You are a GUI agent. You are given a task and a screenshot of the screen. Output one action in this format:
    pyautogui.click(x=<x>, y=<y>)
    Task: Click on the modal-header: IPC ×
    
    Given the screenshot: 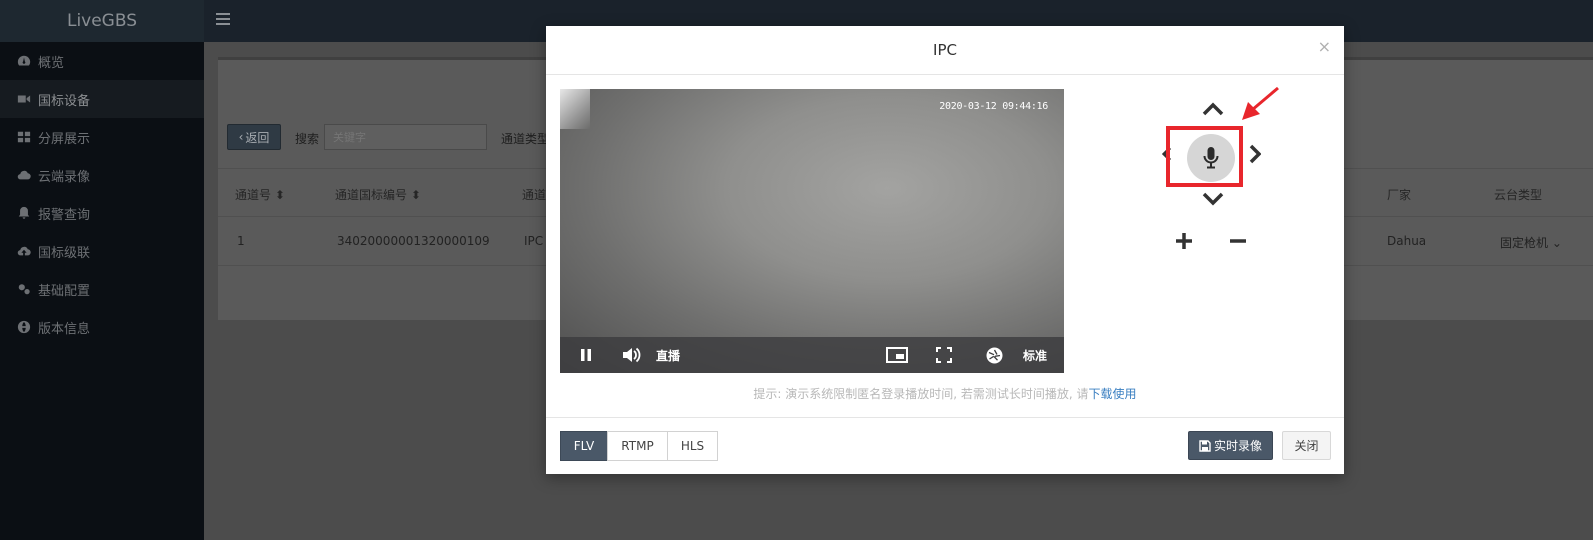 What is the action you would take?
    pyautogui.click(x=945, y=50)
    